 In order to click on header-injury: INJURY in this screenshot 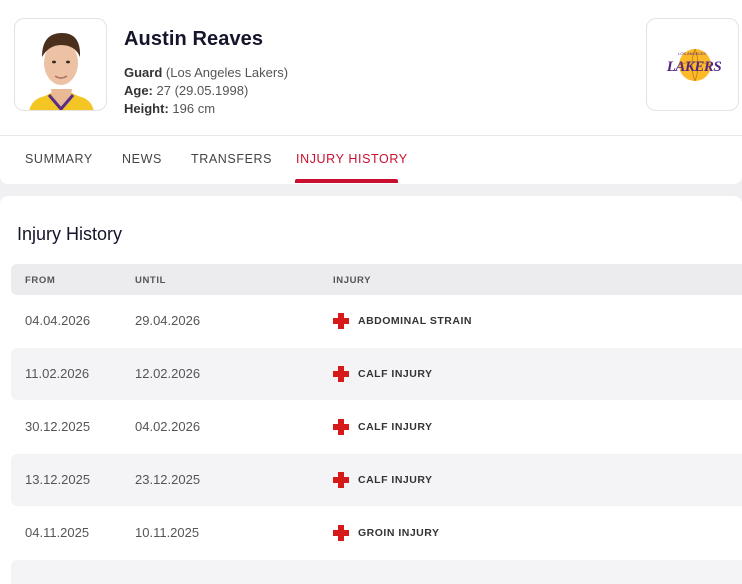, I will do `click(352, 280)`.